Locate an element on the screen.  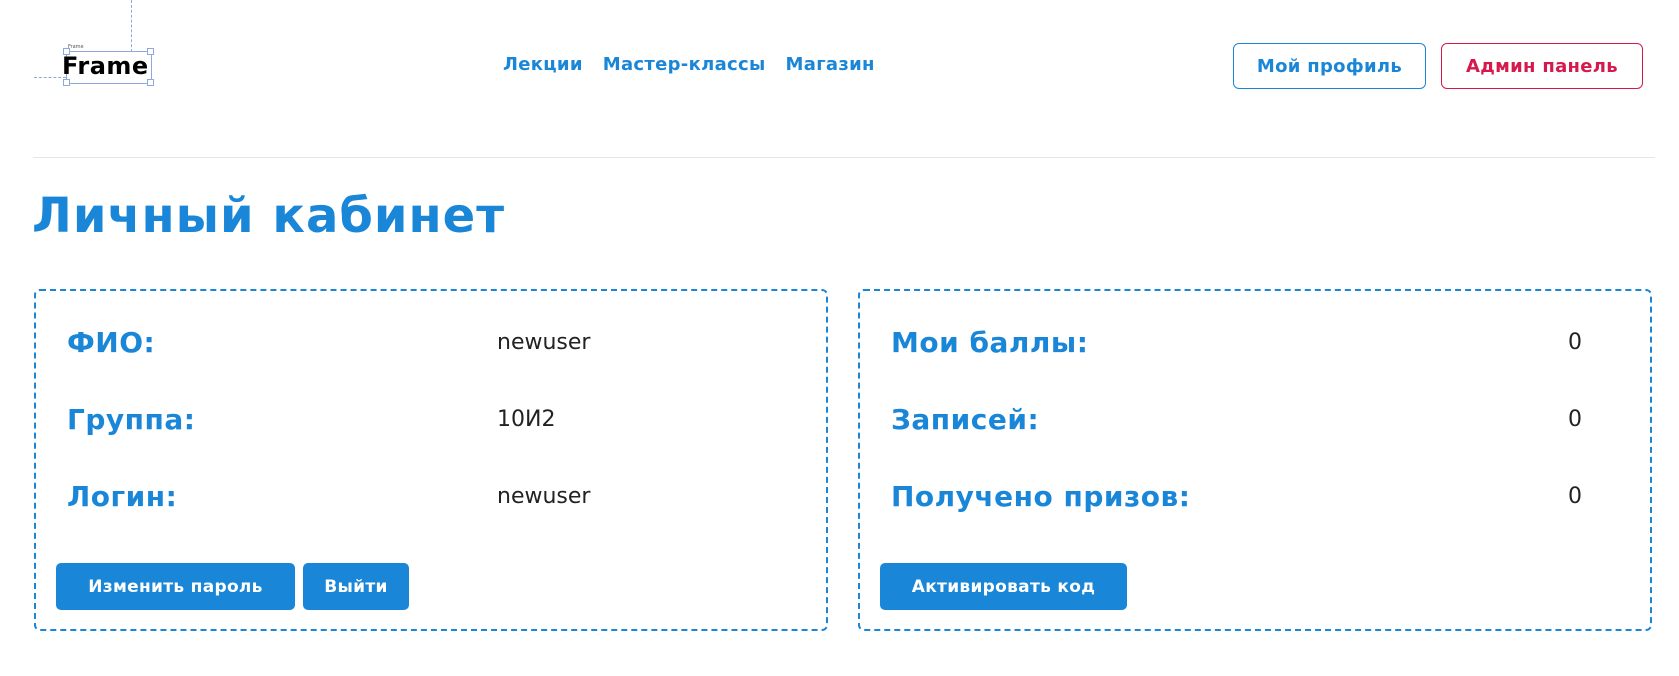
info-label: Логин: is located at coordinates (122, 496).